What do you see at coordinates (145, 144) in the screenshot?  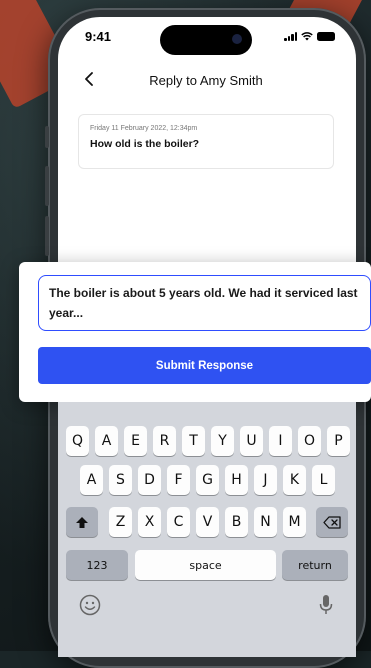 I see `message-question: How old is the boiler?` at bounding box center [145, 144].